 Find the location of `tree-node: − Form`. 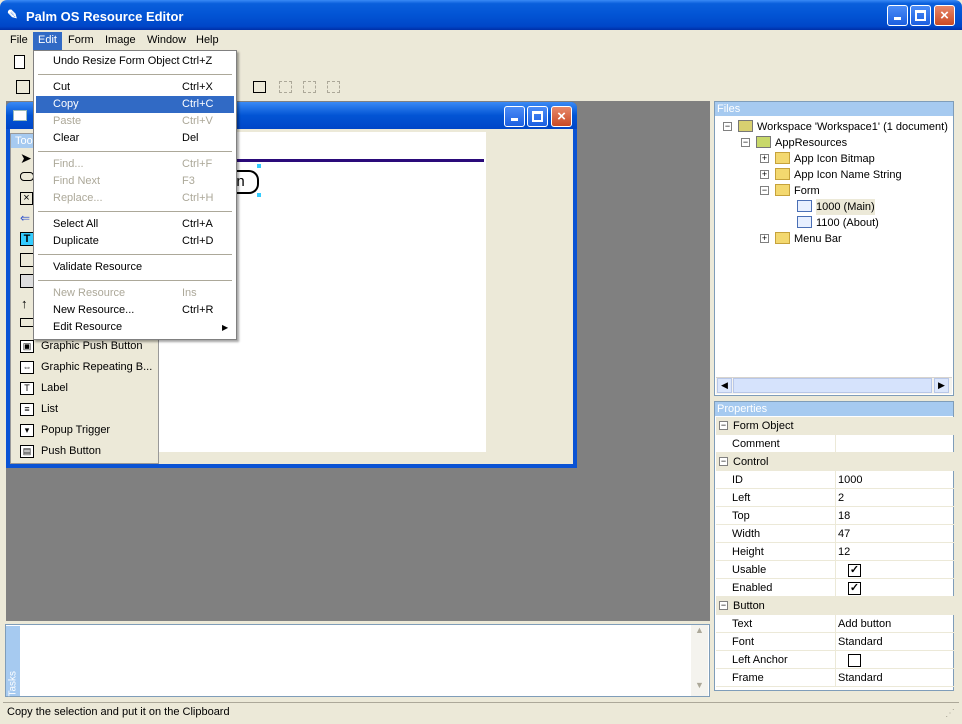

tree-node: − Form is located at coordinates (853, 191).